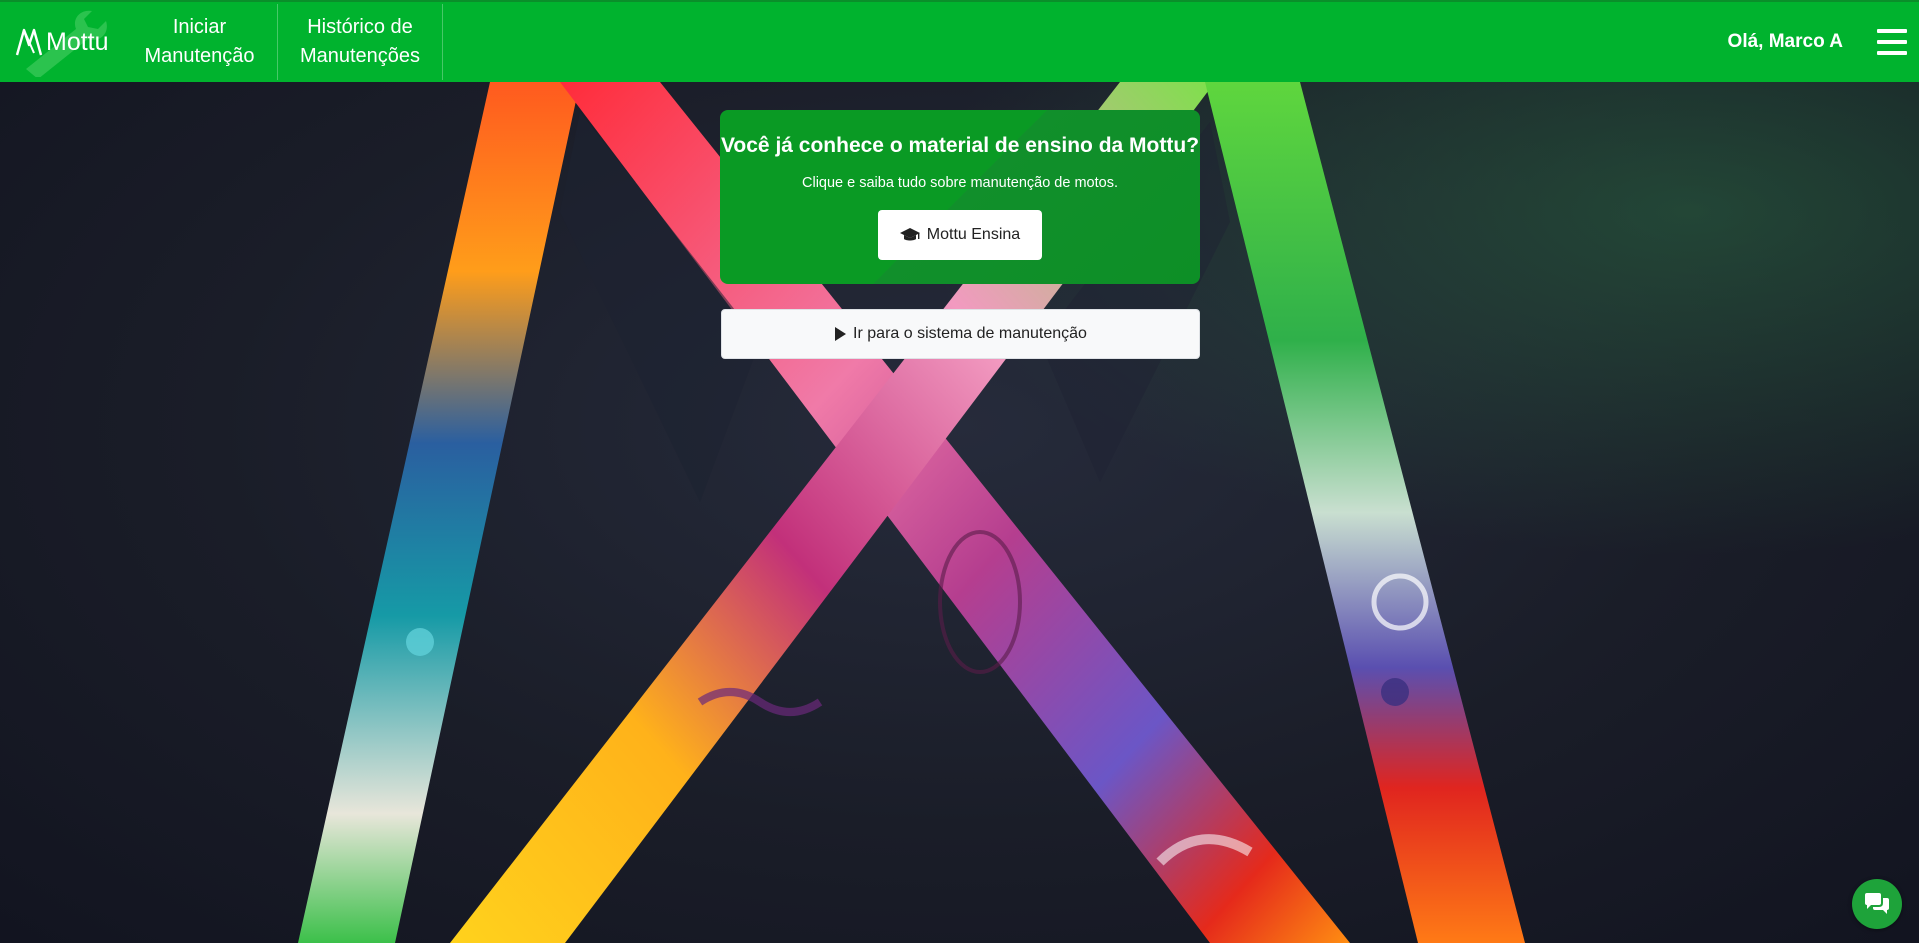 Image resolution: width=1919 pixels, height=943 pixels. I want to click on hamburger-menu-icon, so click(1892, 42).